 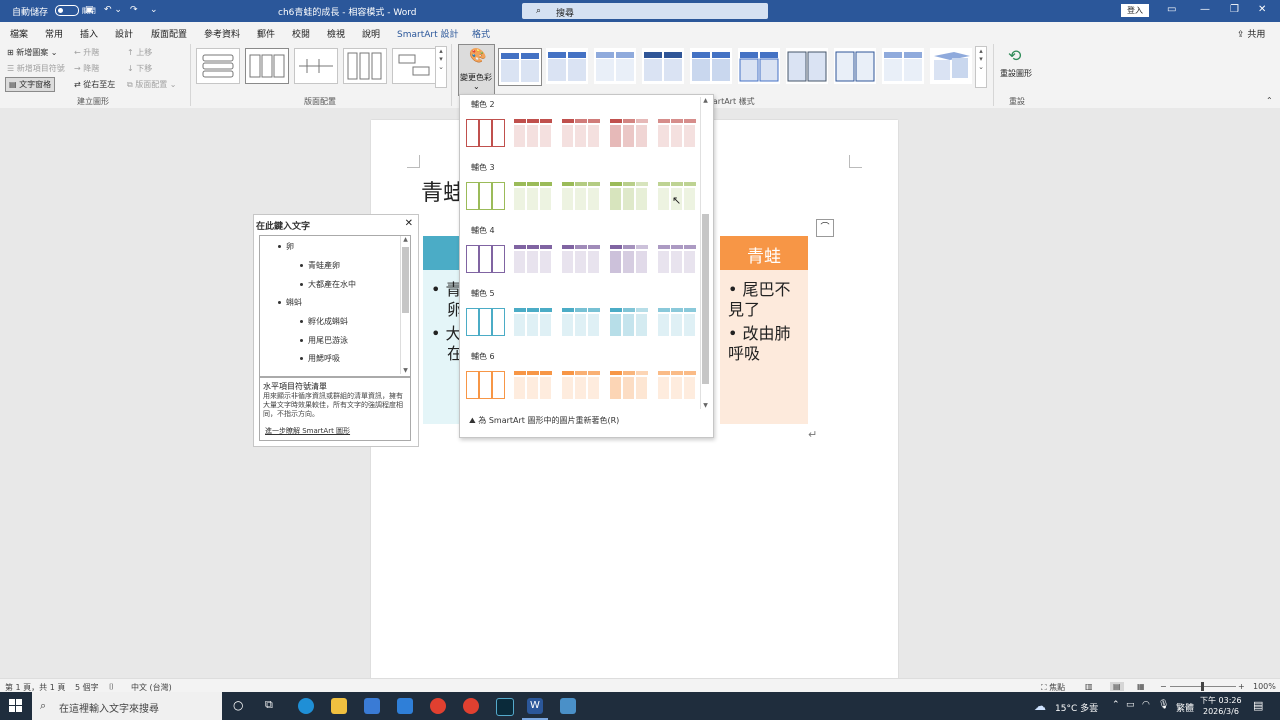 What do you see at coordinates (301, 33) in the screenshot?
I see `tab-review: 校閱` at bounding box center [301, 33].